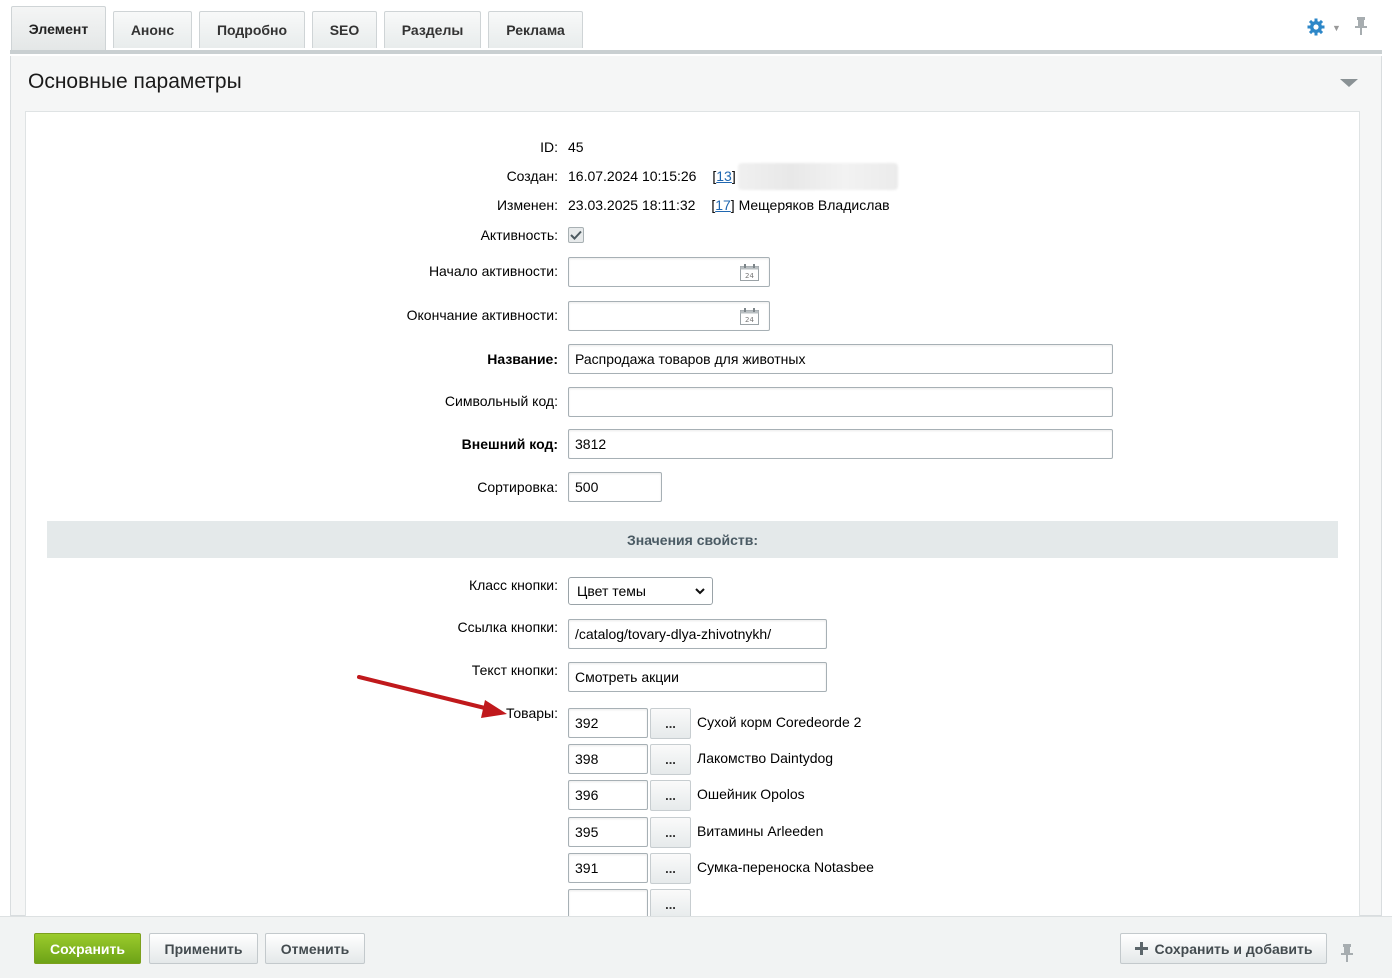 Image resolution: width=1392 pixels, height=978 pixels. What do you see at coordinates (1141, 948) in the screenshot?
I see `plus-icon` at bounding box center [1141, 948].